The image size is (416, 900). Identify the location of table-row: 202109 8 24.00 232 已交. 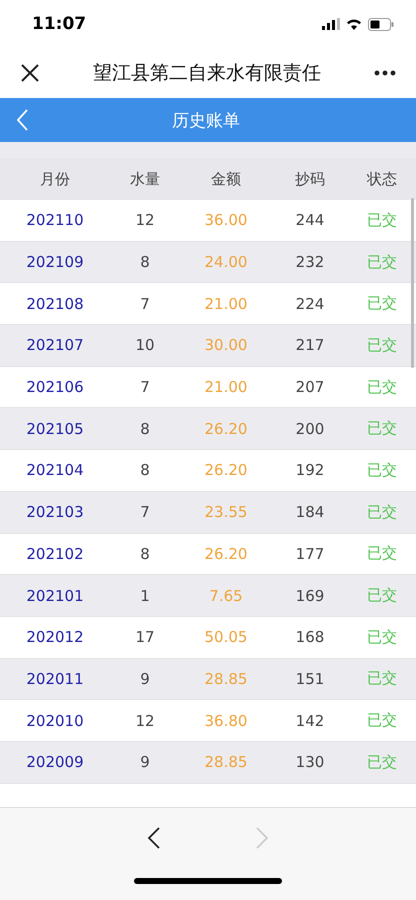
(208, 263).